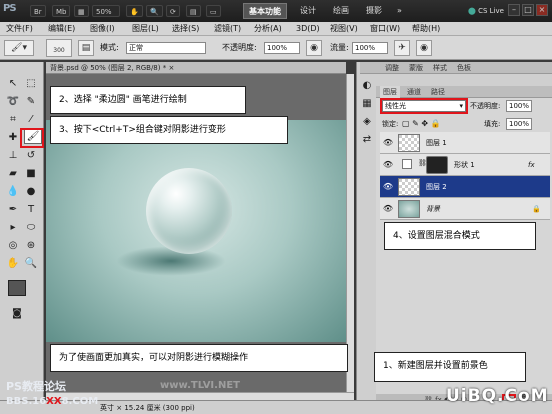 This screenshot has height=414, width=552. I want to click on menu-analysis: 分析(A), so click(268, 29).